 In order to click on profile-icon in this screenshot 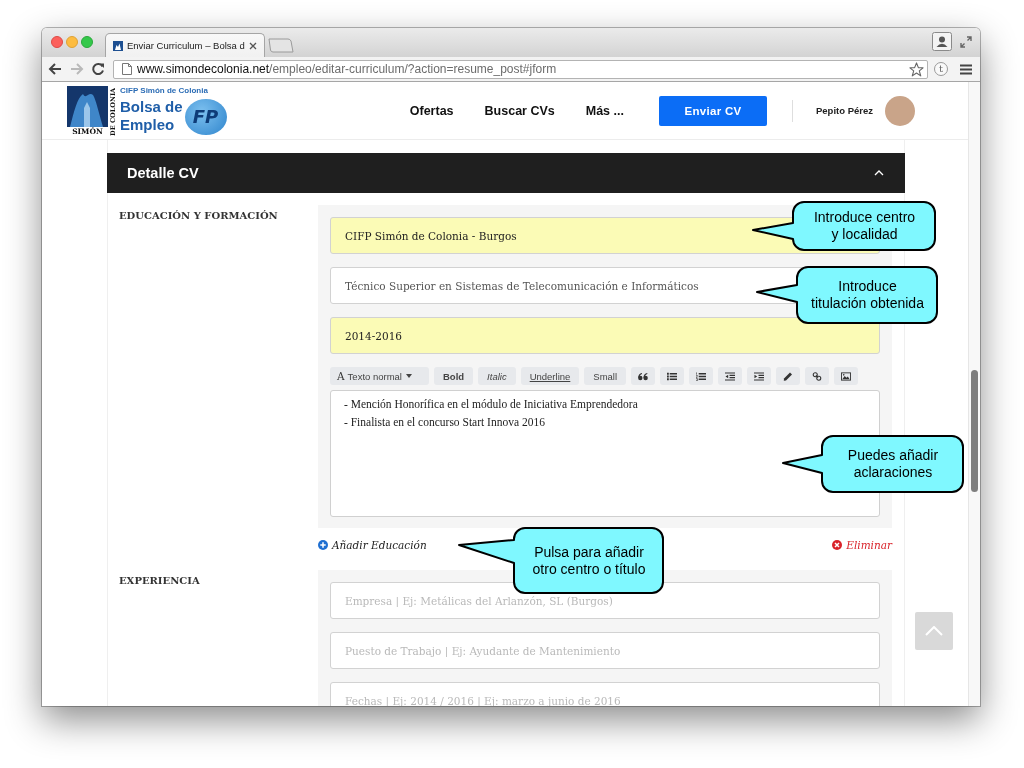, I will do `click(942, 41)`.